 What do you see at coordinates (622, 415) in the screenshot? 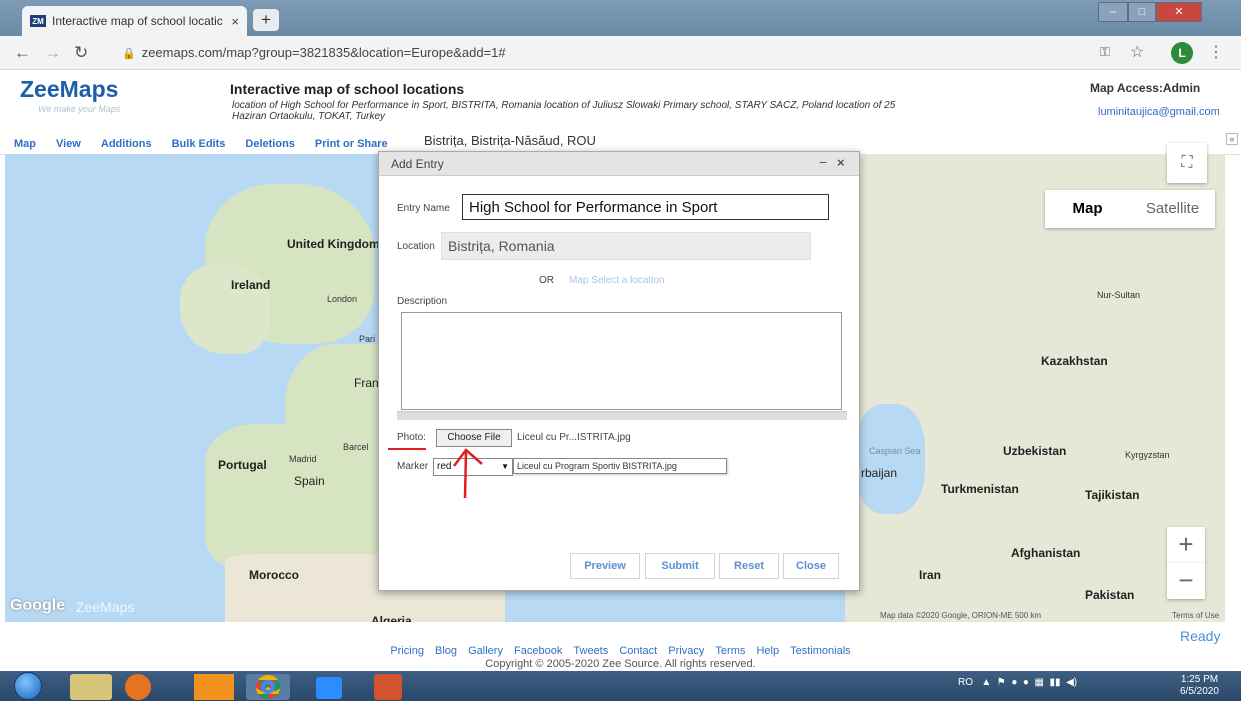
I see `description-resize-handle` at bounding box center [622, 415].